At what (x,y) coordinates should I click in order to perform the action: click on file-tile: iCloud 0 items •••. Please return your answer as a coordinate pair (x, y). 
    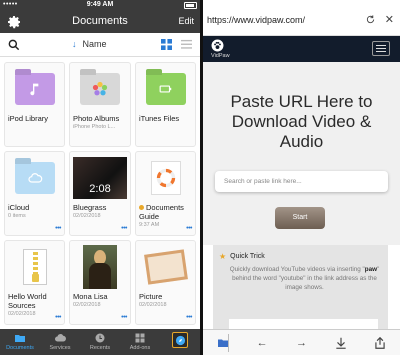
    Looking at the image, I should click on (34, 193).